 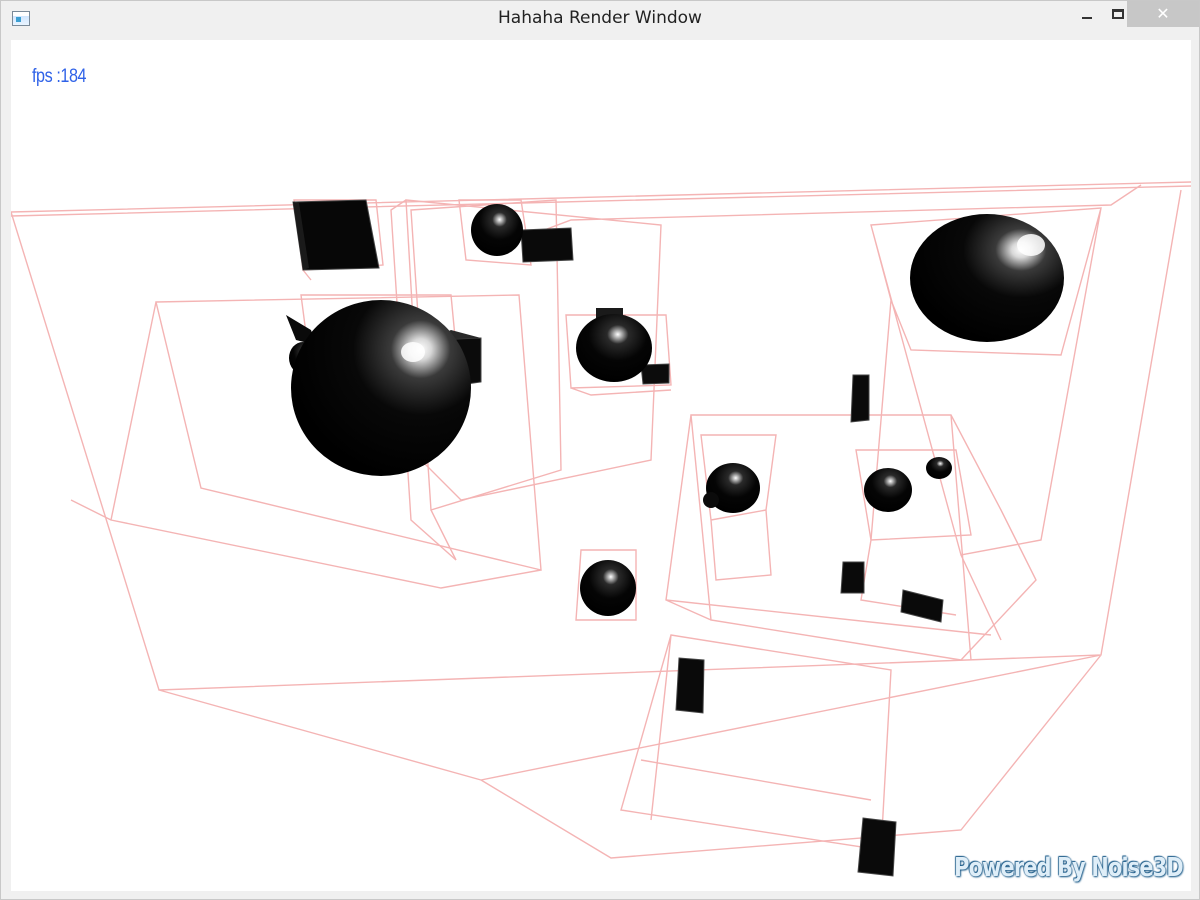 I want to click on title-bar: Hahaha Render Window ✕, so click(x=600, y=20).